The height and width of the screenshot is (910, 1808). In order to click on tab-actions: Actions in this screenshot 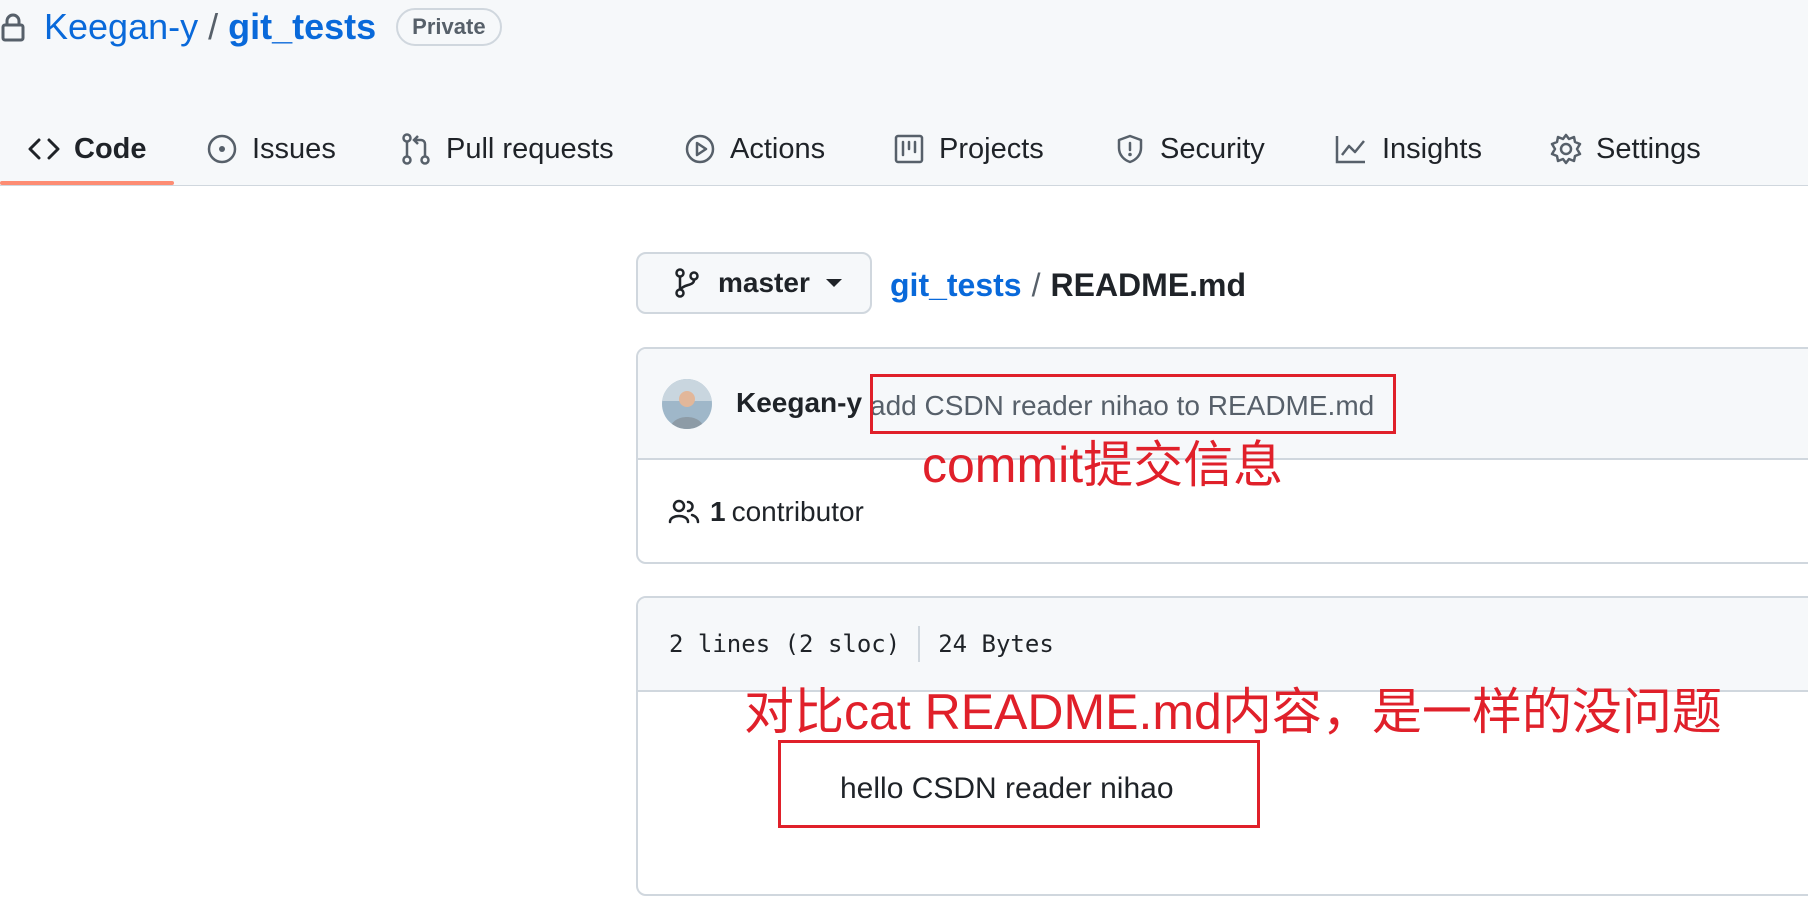, I will do `click(754, 149)`.